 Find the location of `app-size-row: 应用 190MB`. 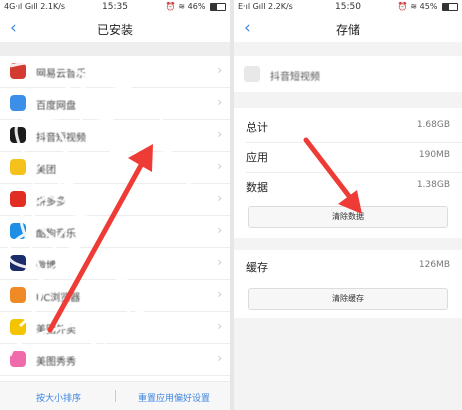

app-size-row: 应用 190MB is located at coordinates (348, 156).